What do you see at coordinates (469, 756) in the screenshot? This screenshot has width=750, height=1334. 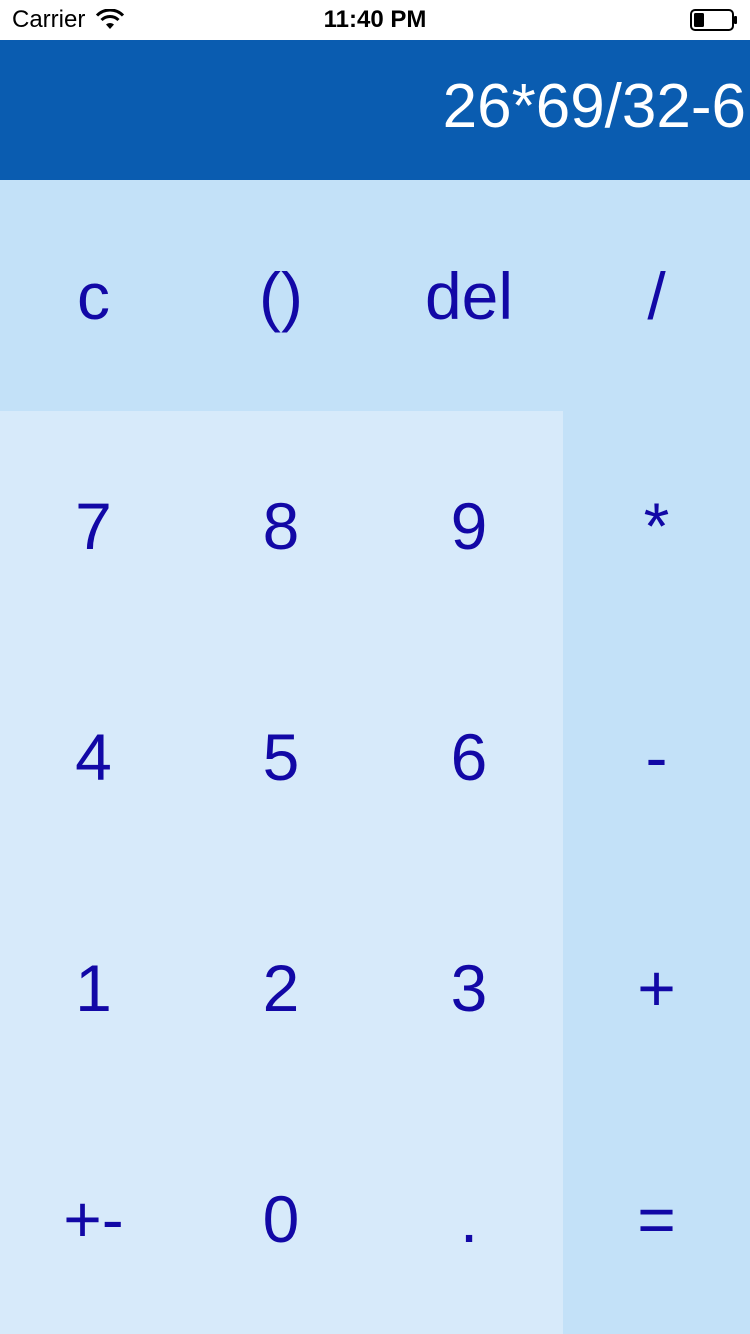 I see `digit-6-button: 6` at bounding box center [469, 756].